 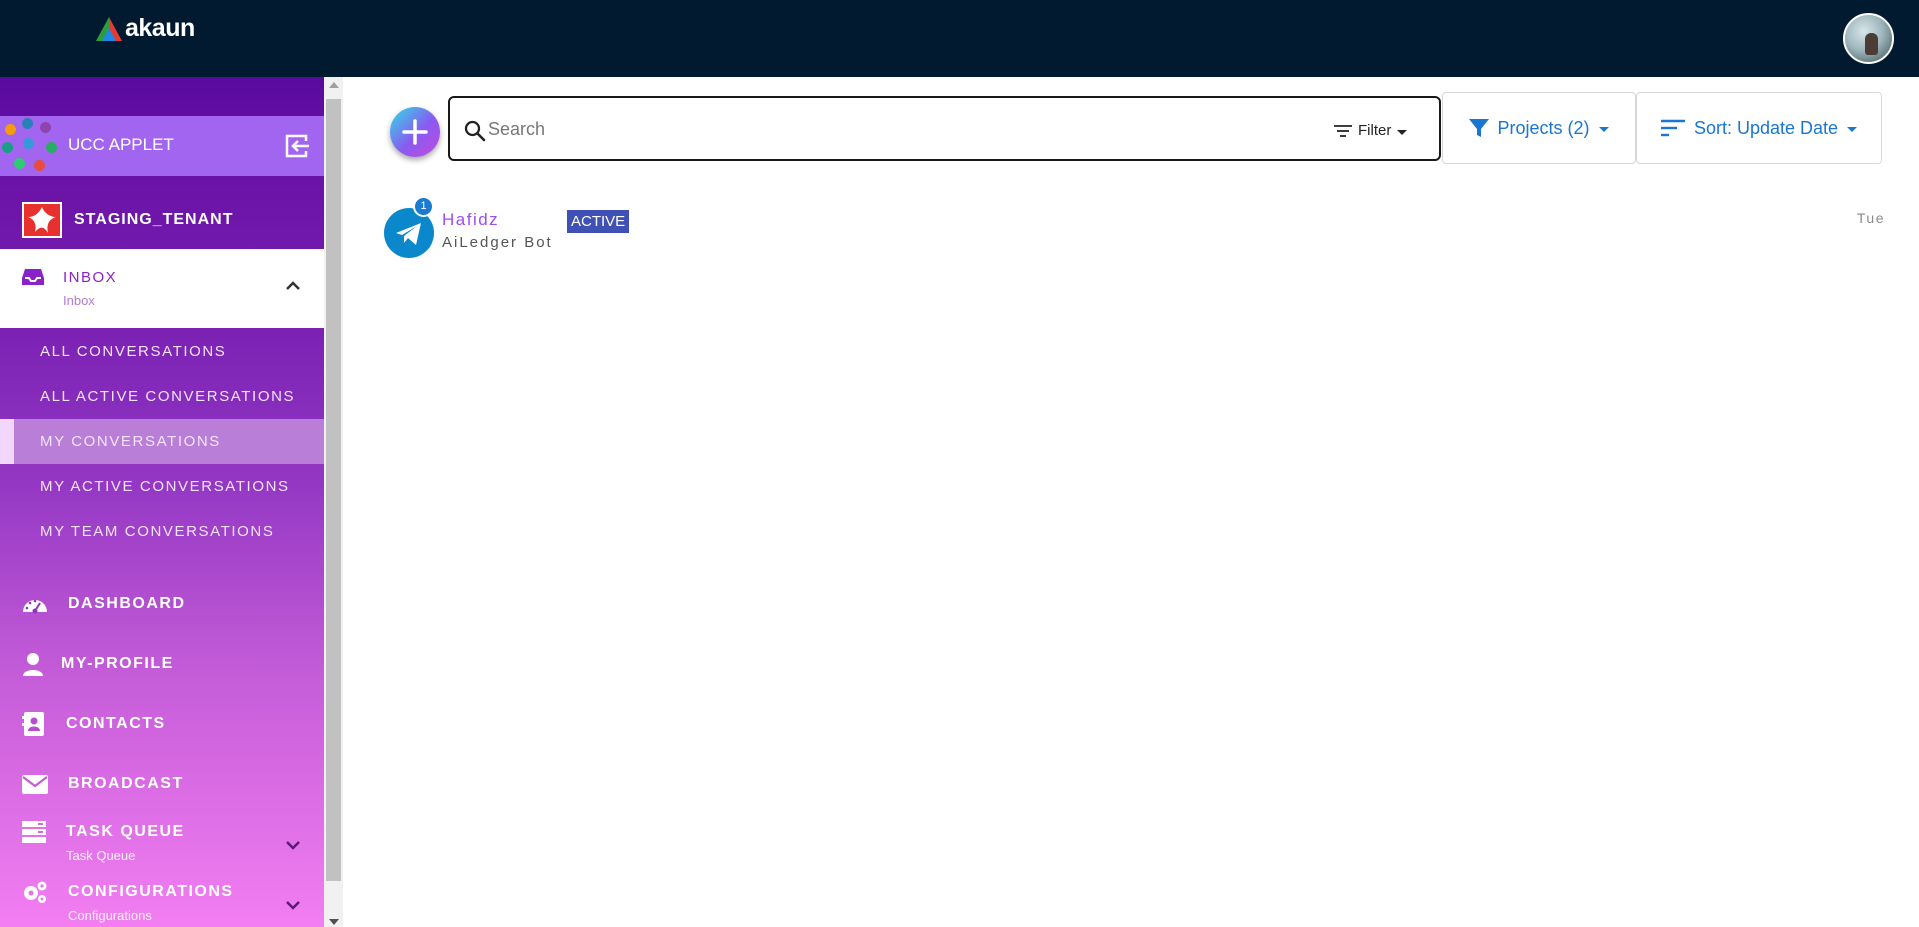 I want to click on sidebar-item-my-active-conversations: MY ACTIVE CONVERSATIONS, so click(x=162, y=486).